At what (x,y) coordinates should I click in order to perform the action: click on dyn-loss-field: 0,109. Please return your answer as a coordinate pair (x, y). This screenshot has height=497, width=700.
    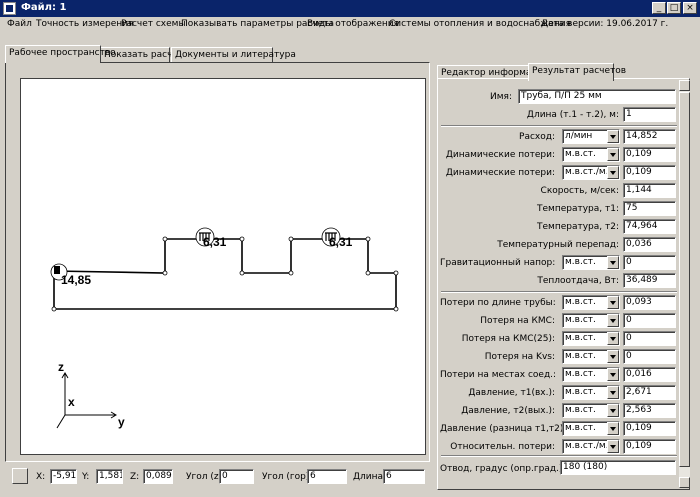
    Looking at the image, I should click on (649, 154).